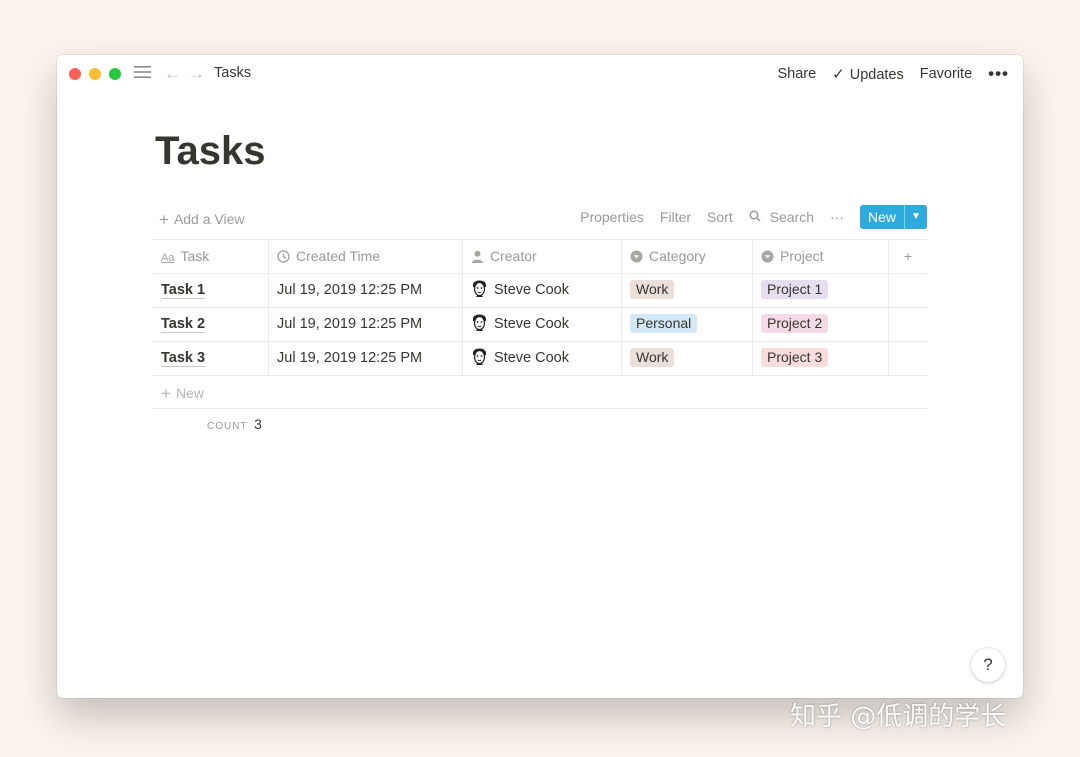 This screenshot has width=1080, height=757. Describe the element at coordinates (675, 217) in the screenshot. I see `filter-button: Filter` at that location.